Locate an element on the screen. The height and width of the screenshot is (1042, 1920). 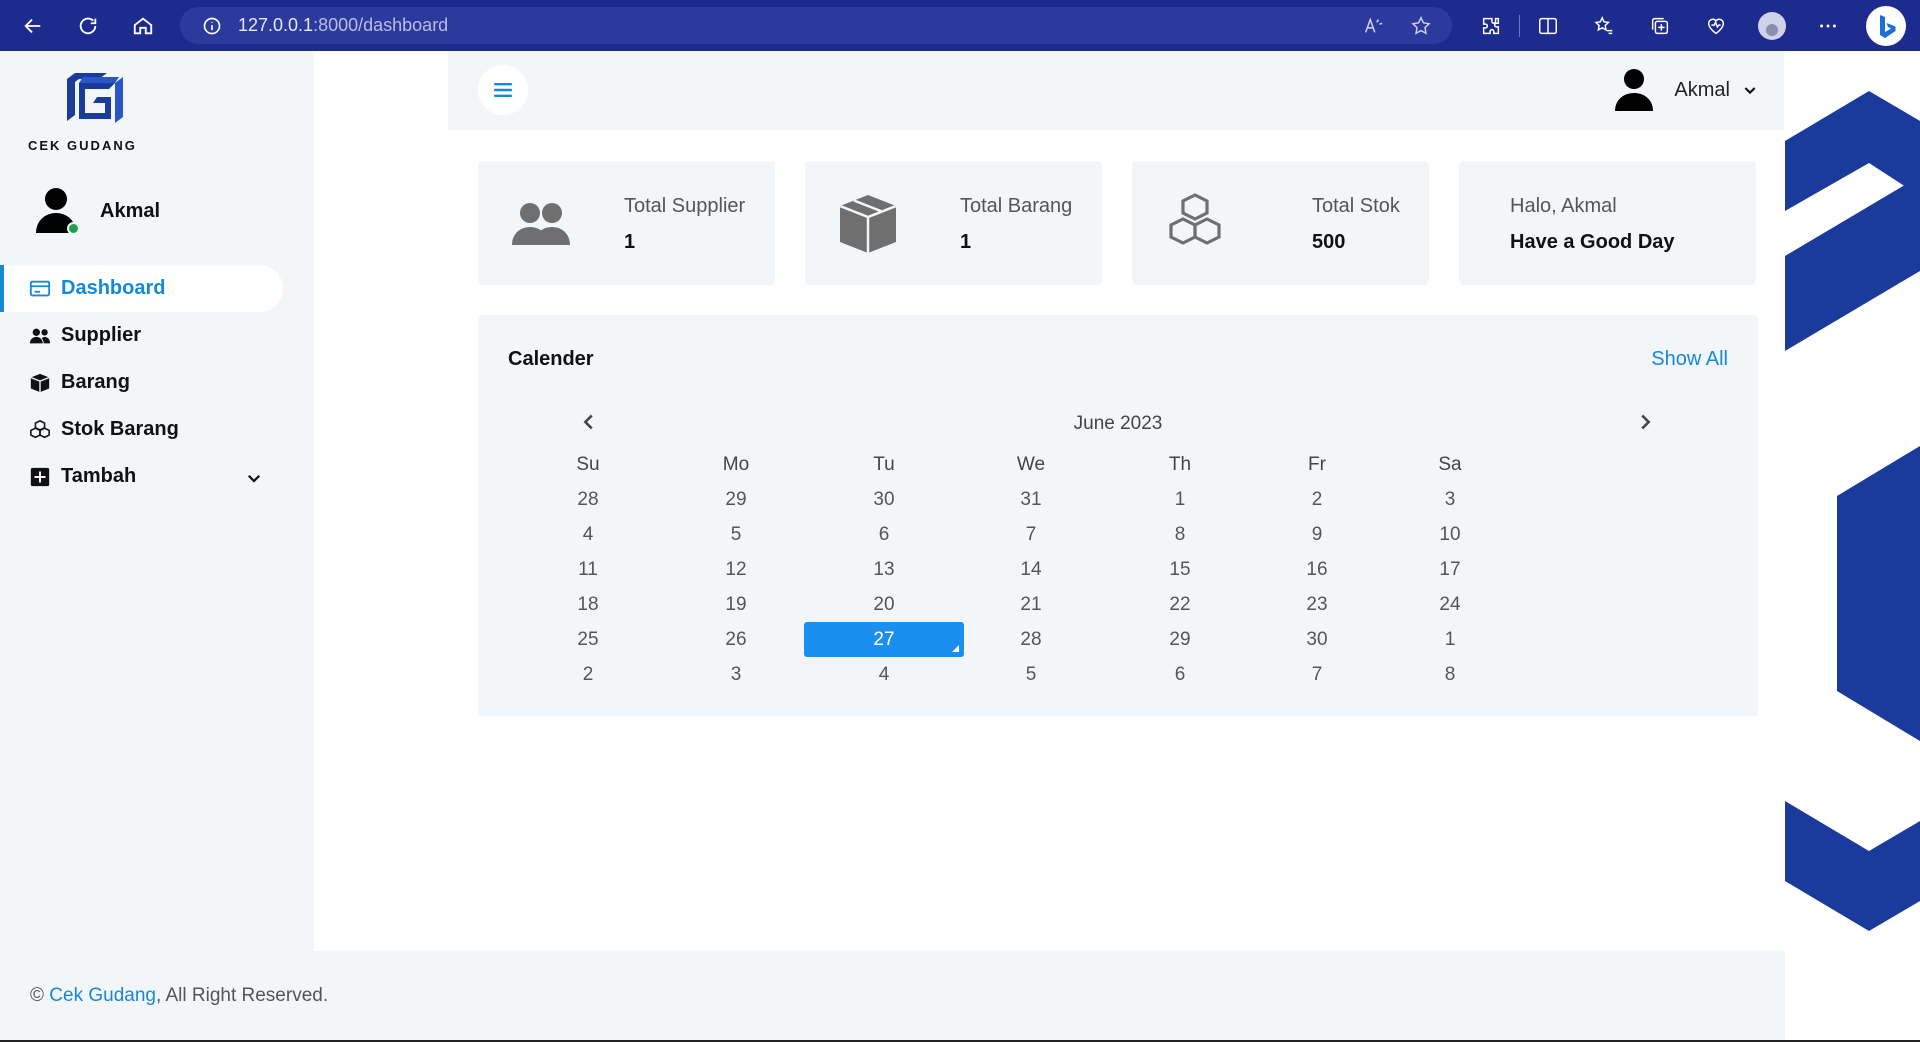
calendar-weekday: Th is located at coordinates (1180, 464).